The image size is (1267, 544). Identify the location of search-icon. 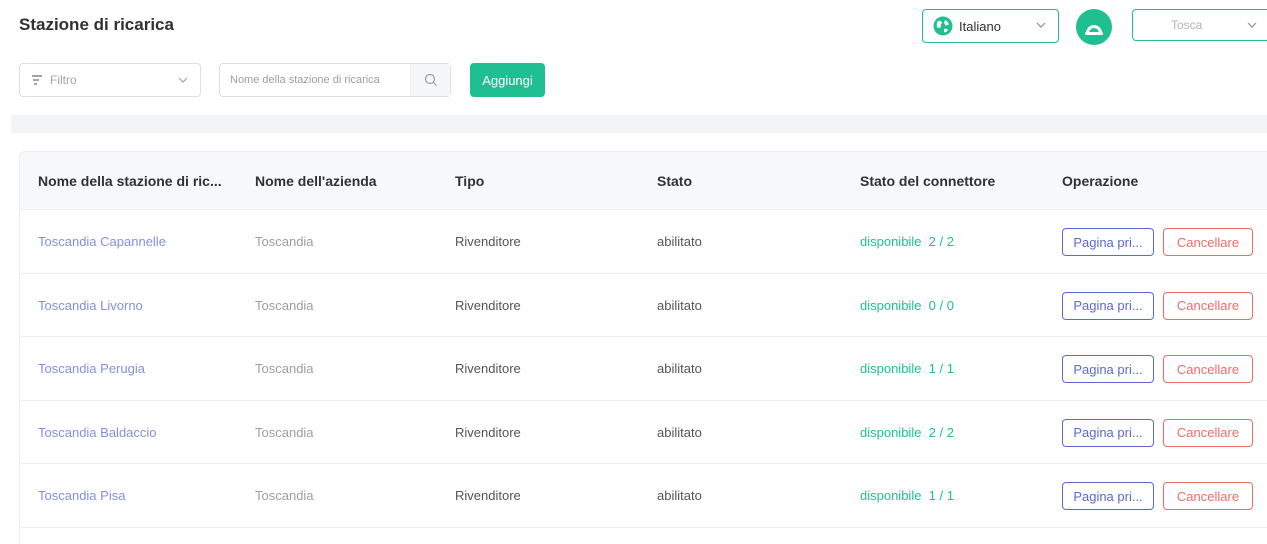
(430, 79).